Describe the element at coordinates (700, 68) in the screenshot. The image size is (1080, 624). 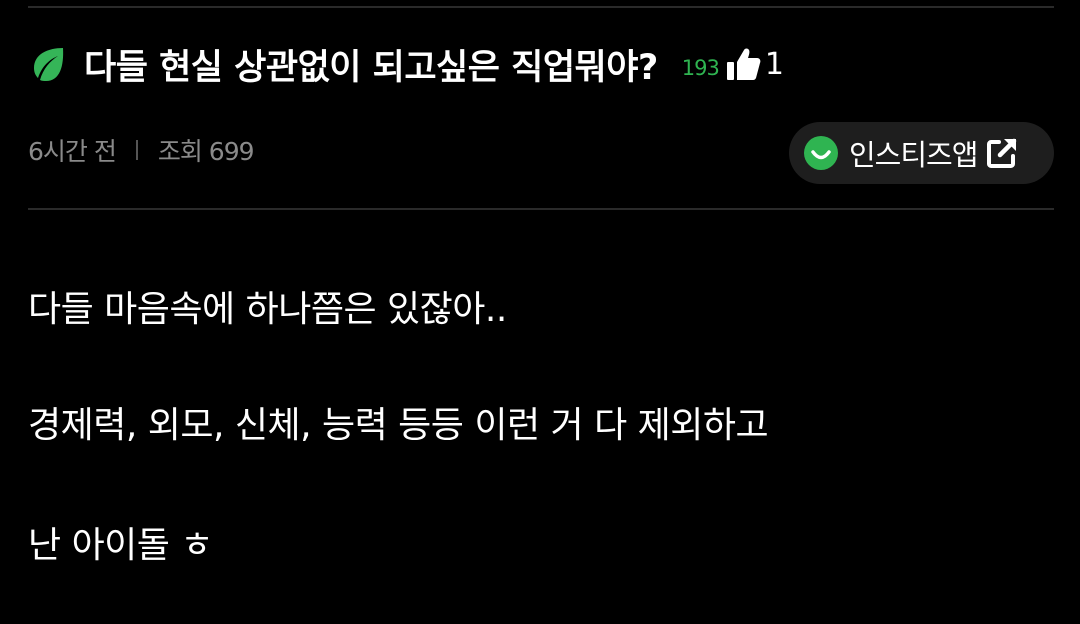
I see `like-count: 193` at that location.